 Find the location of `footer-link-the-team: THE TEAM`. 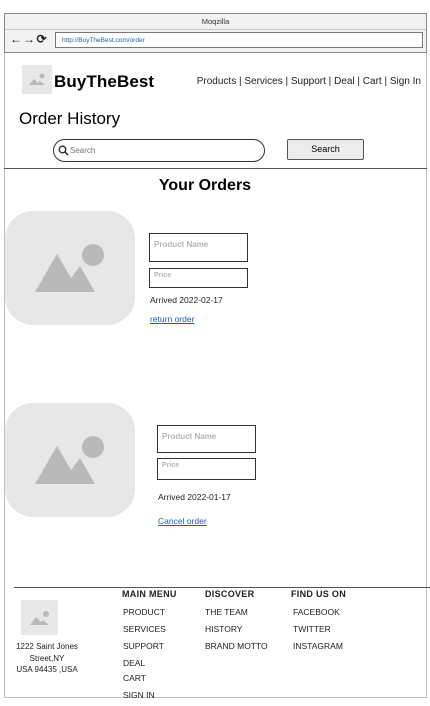

footer-link-the-team: THE TEAM is located at coordinates (236, 612).